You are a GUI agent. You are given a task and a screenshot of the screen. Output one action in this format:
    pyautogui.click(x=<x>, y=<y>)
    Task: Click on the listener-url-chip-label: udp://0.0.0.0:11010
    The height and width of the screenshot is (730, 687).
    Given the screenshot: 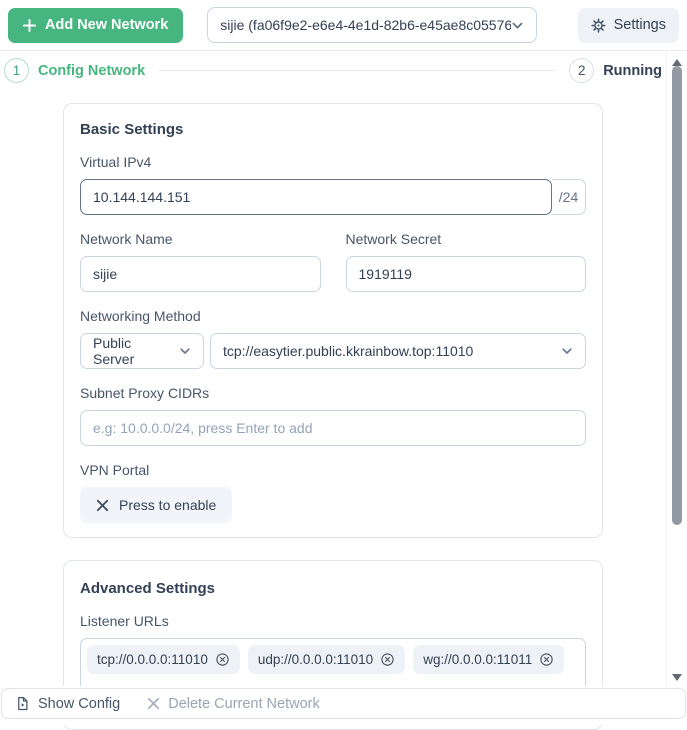 What is the action you would take?
    pyautogui.click(x=315, y=659)
    